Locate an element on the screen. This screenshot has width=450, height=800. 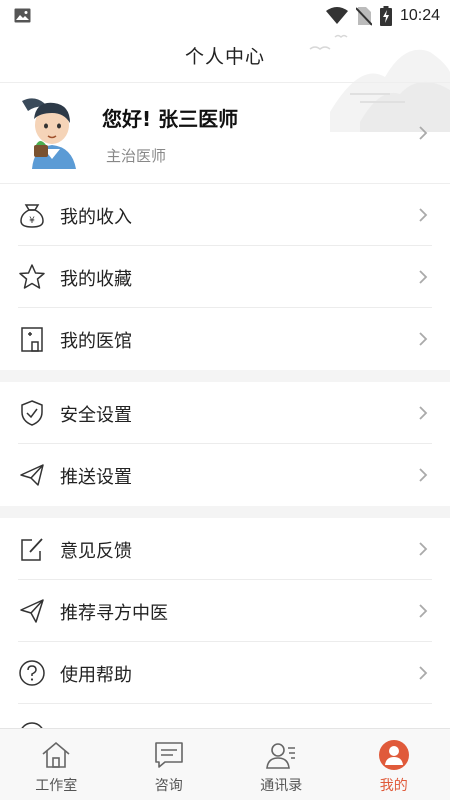
help-icon is located at coordinates (32, 673).